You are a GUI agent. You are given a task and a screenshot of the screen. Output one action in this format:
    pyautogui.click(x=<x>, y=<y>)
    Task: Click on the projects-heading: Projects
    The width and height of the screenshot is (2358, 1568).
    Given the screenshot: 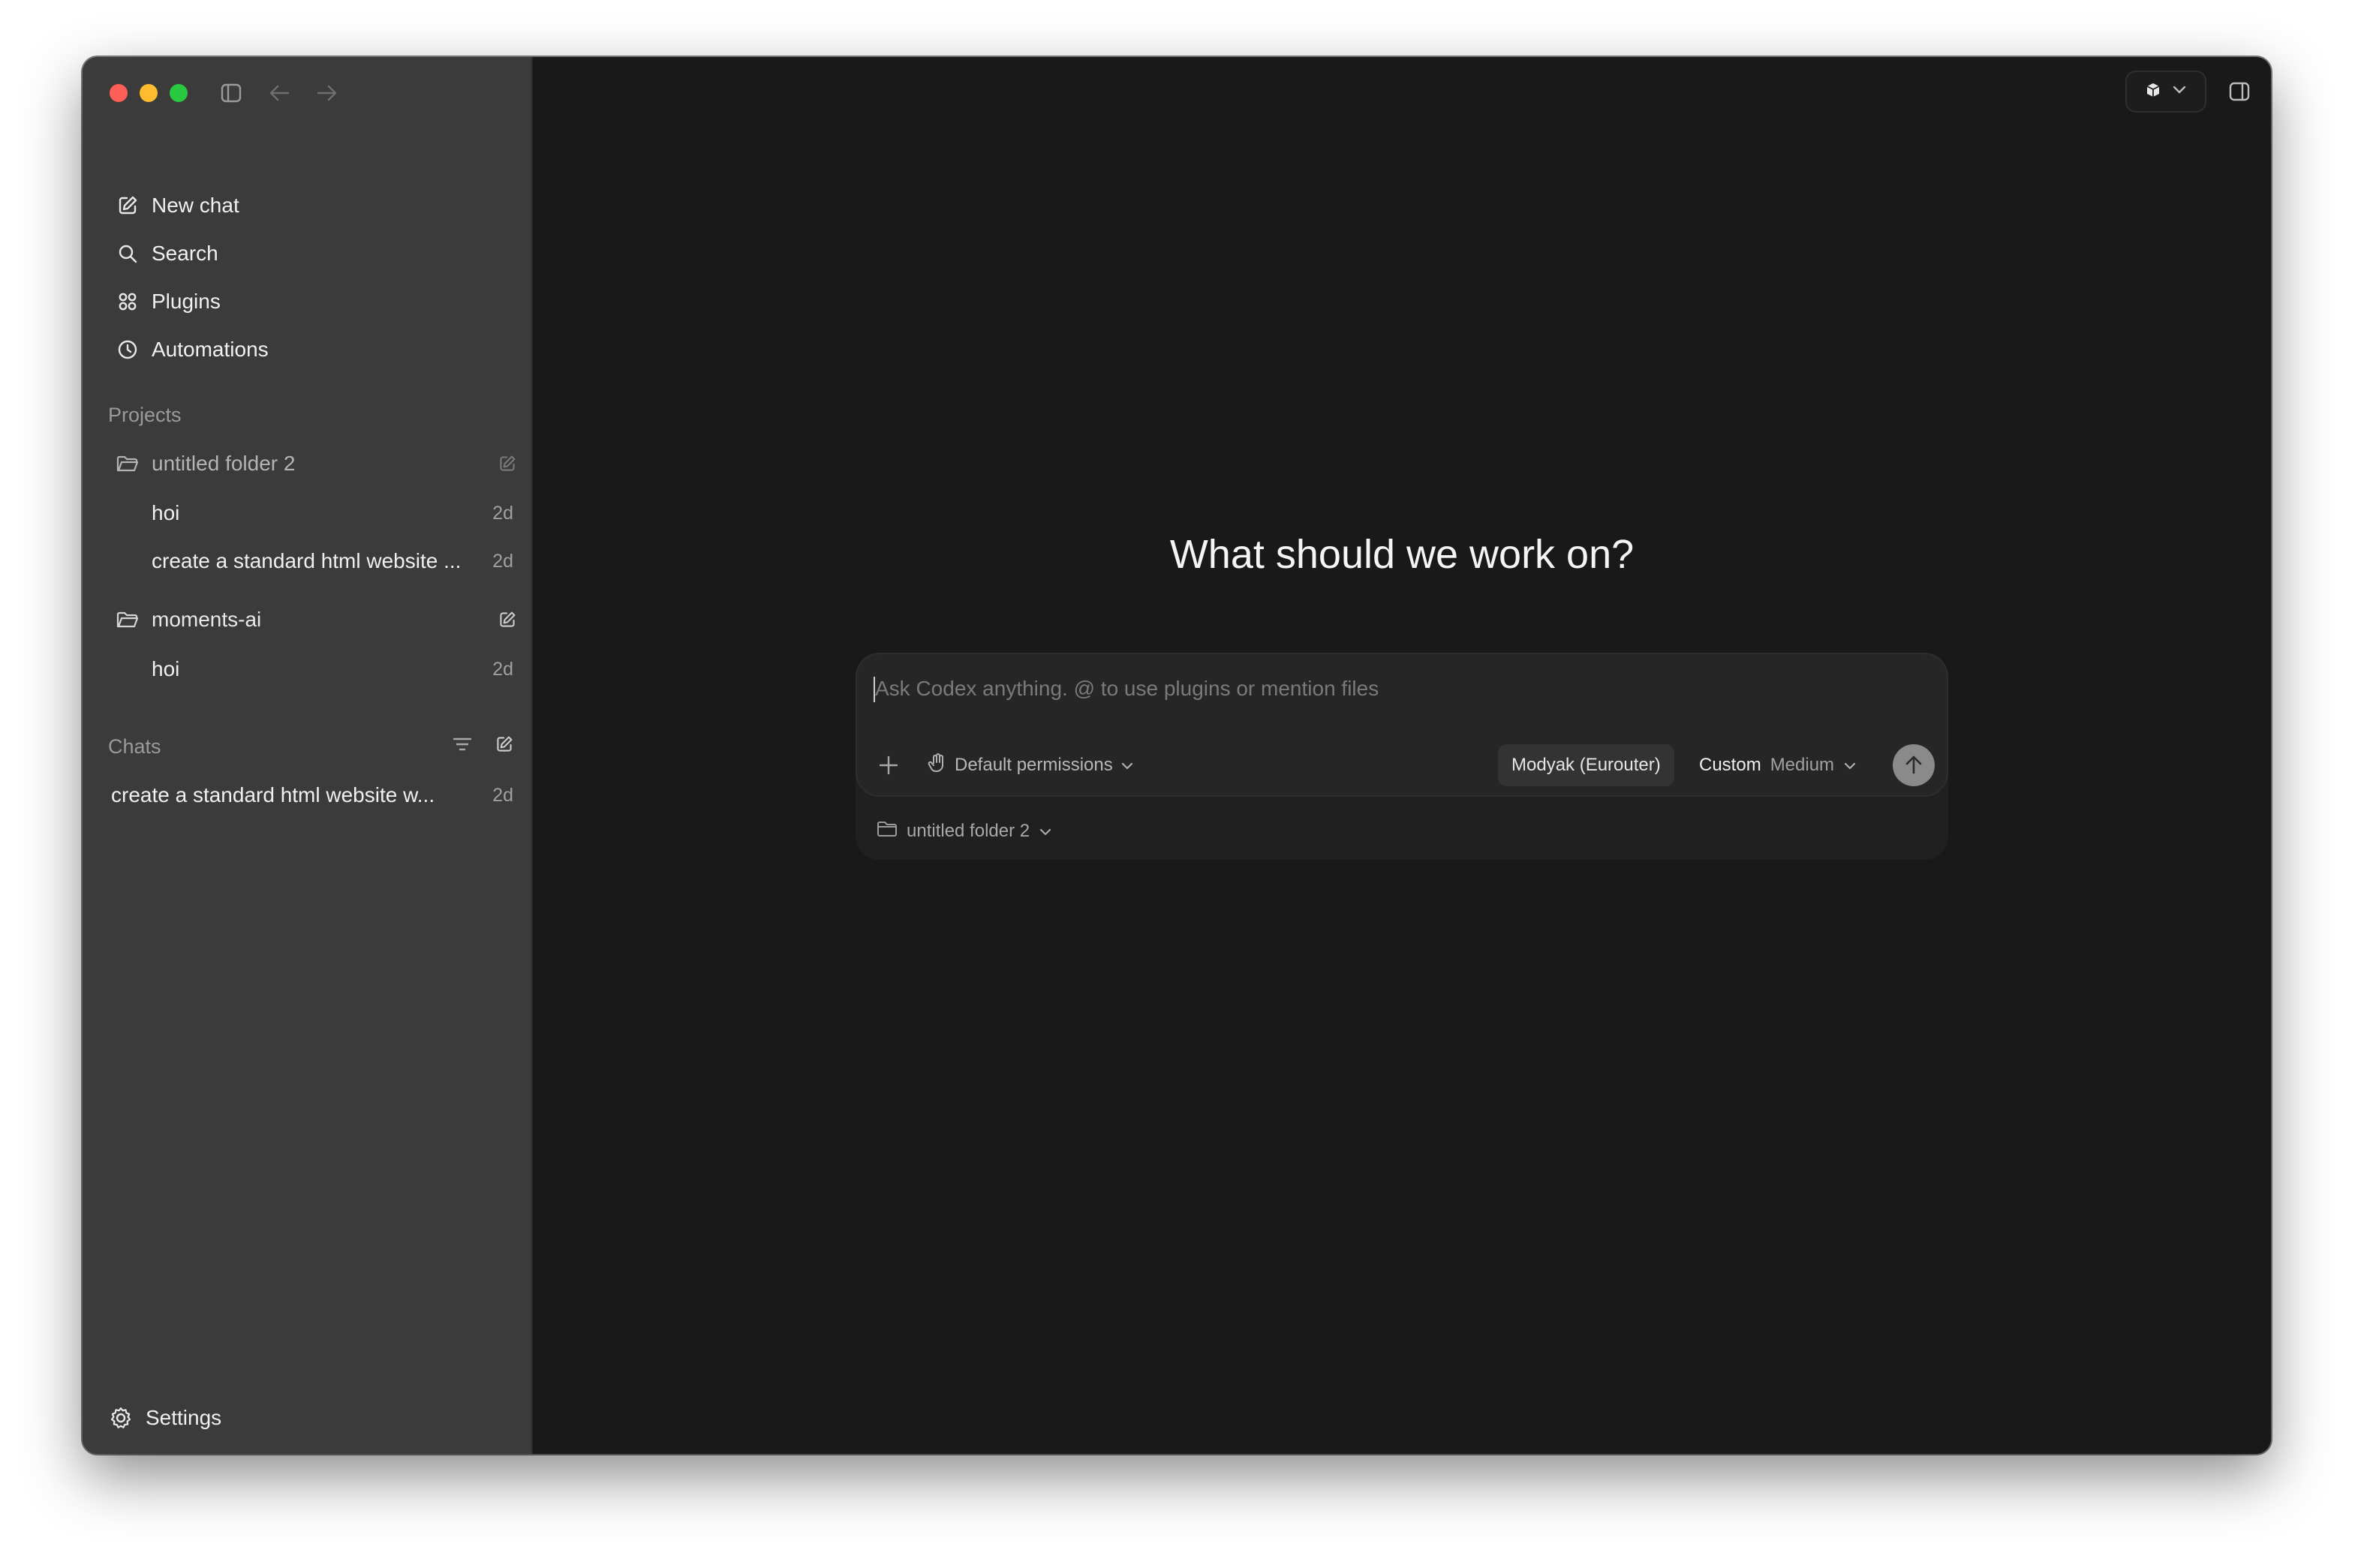 What is the action you would take?
    pyautogui.click(x=145, y=415)
    